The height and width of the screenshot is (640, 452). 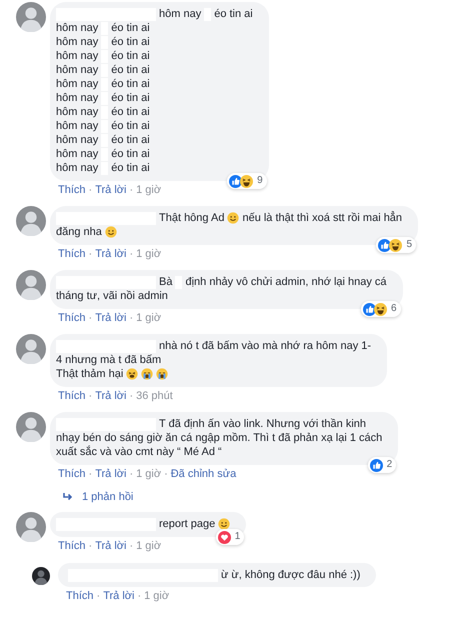 I want to click on comment-text: định nhảy vô chửi admin, nhớ lại hnay cá, so click(x=286, y=282).